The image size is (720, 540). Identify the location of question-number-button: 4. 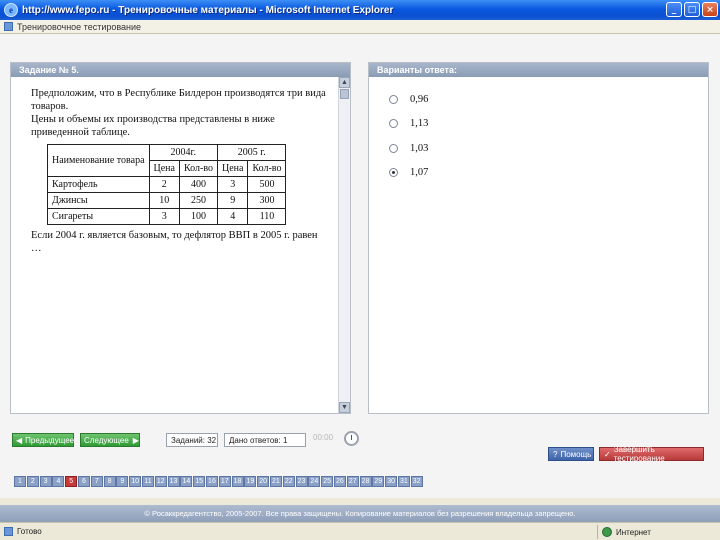
(58, 481).